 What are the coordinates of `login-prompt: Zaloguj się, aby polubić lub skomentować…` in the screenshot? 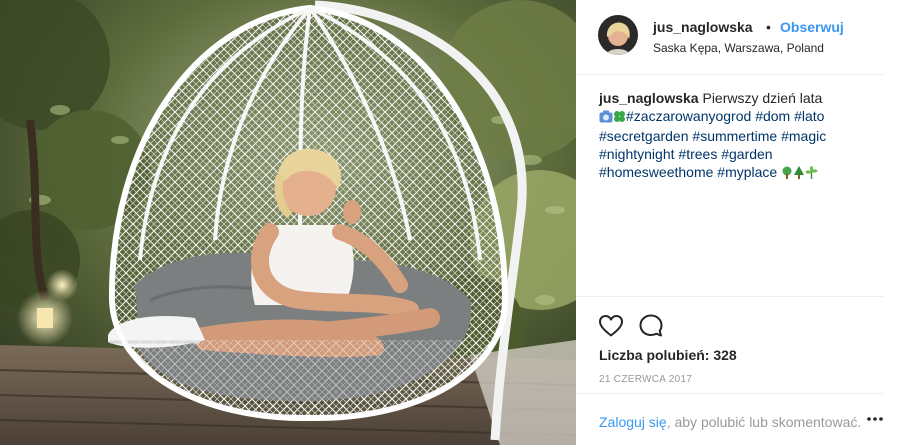 It's located at (730, 422).